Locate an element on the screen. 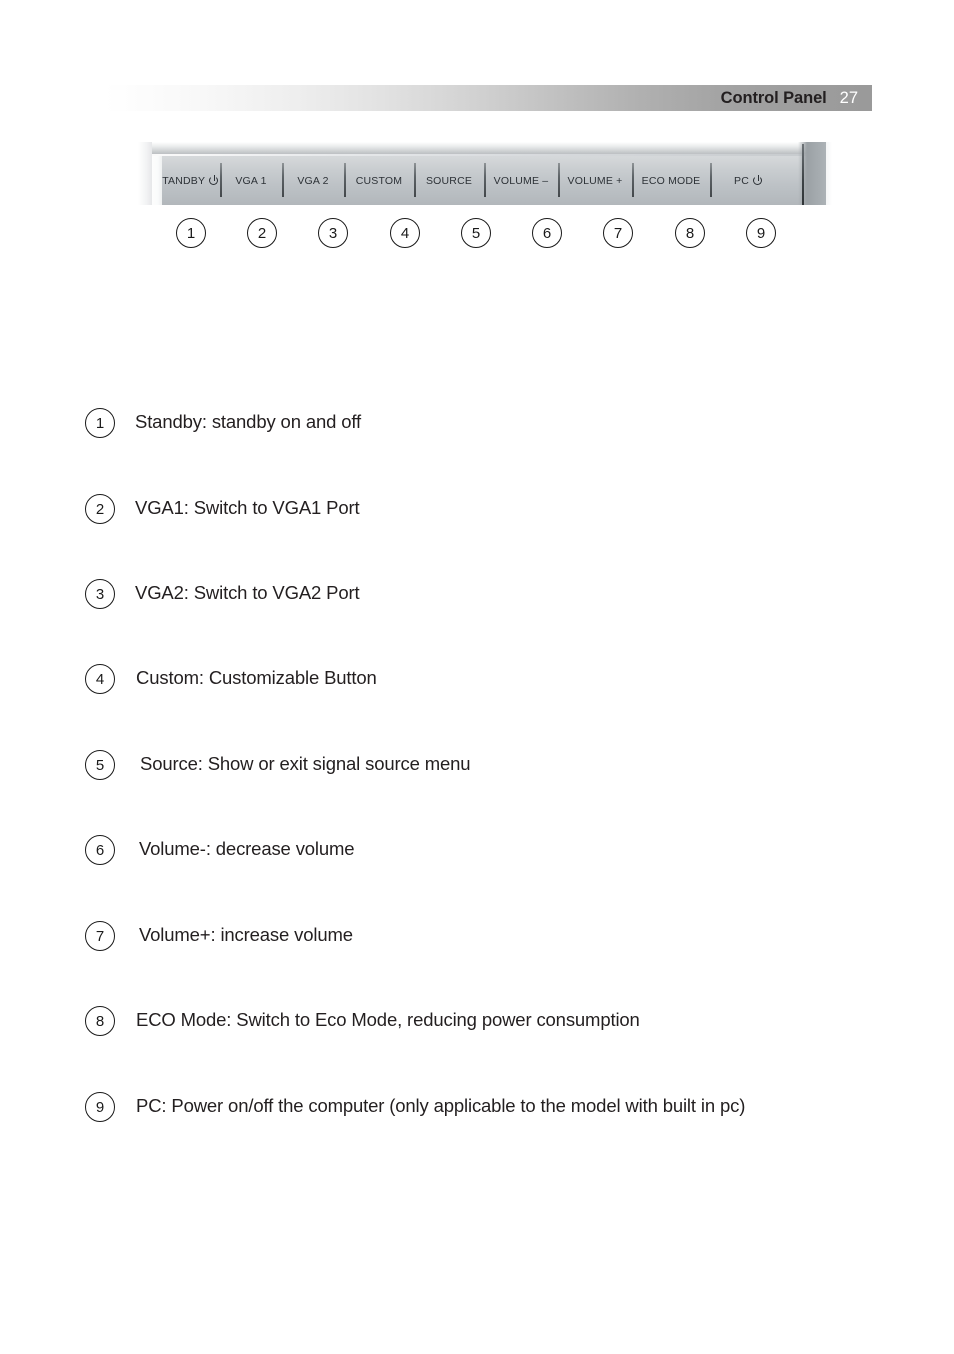  list-item-number-1: 1 is located at coordinates (100, 423).